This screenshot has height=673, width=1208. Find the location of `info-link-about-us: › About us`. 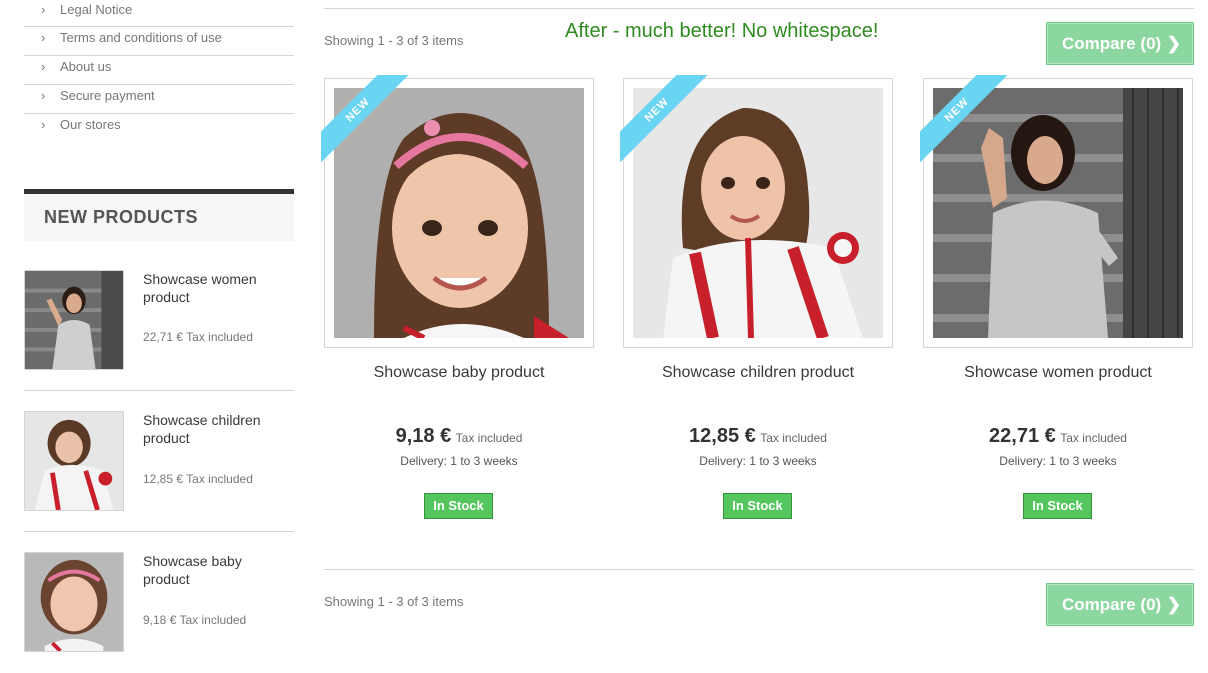

info-link-about-us: › About us is located at coordinates (159, 70).